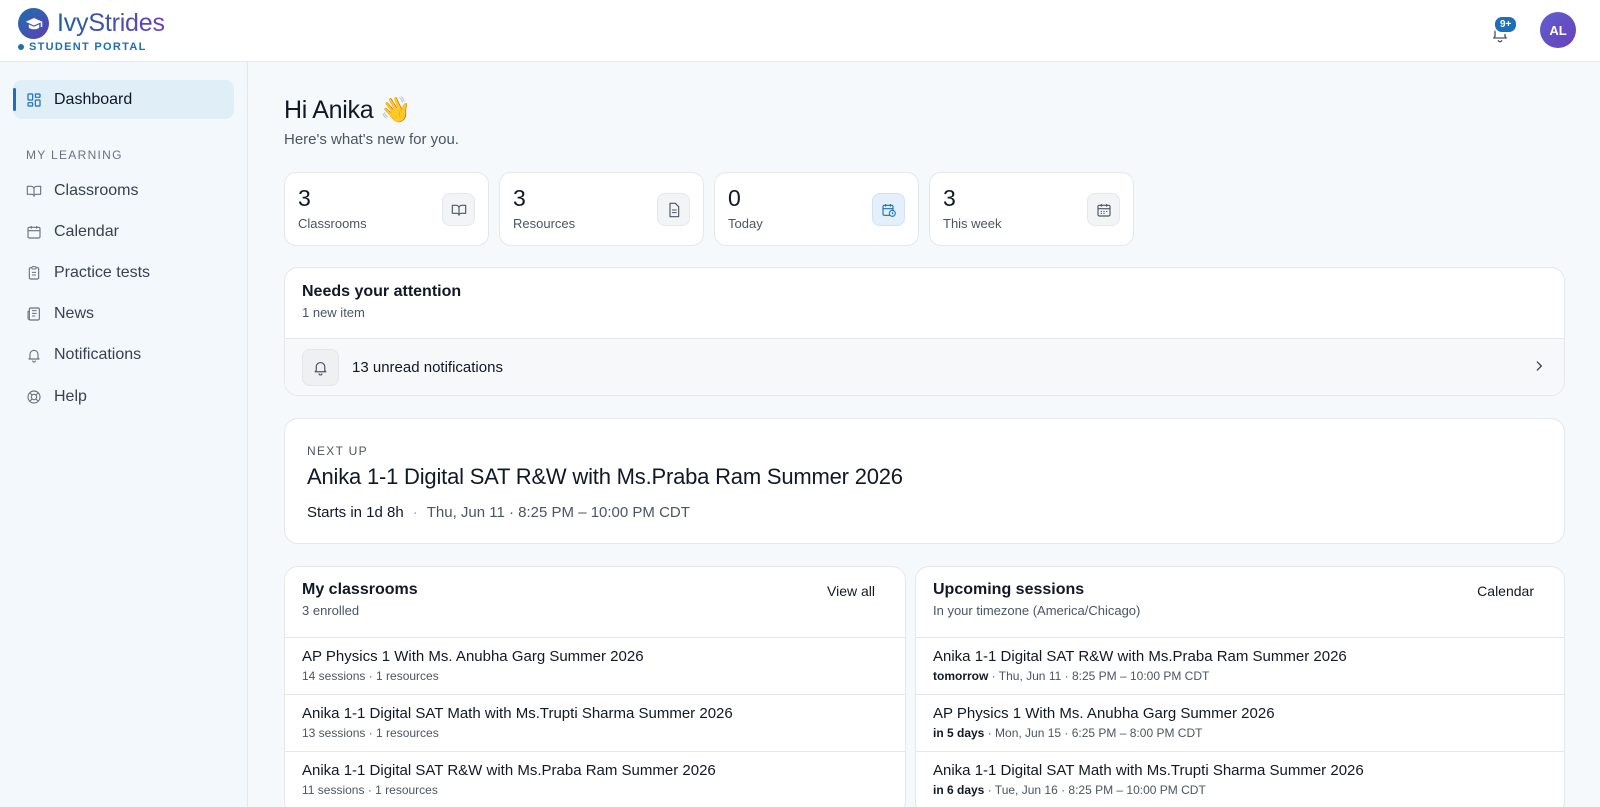 This screenshot has width=1600, height=807. I want to click on stat-label: Resources, so click(544, 223).